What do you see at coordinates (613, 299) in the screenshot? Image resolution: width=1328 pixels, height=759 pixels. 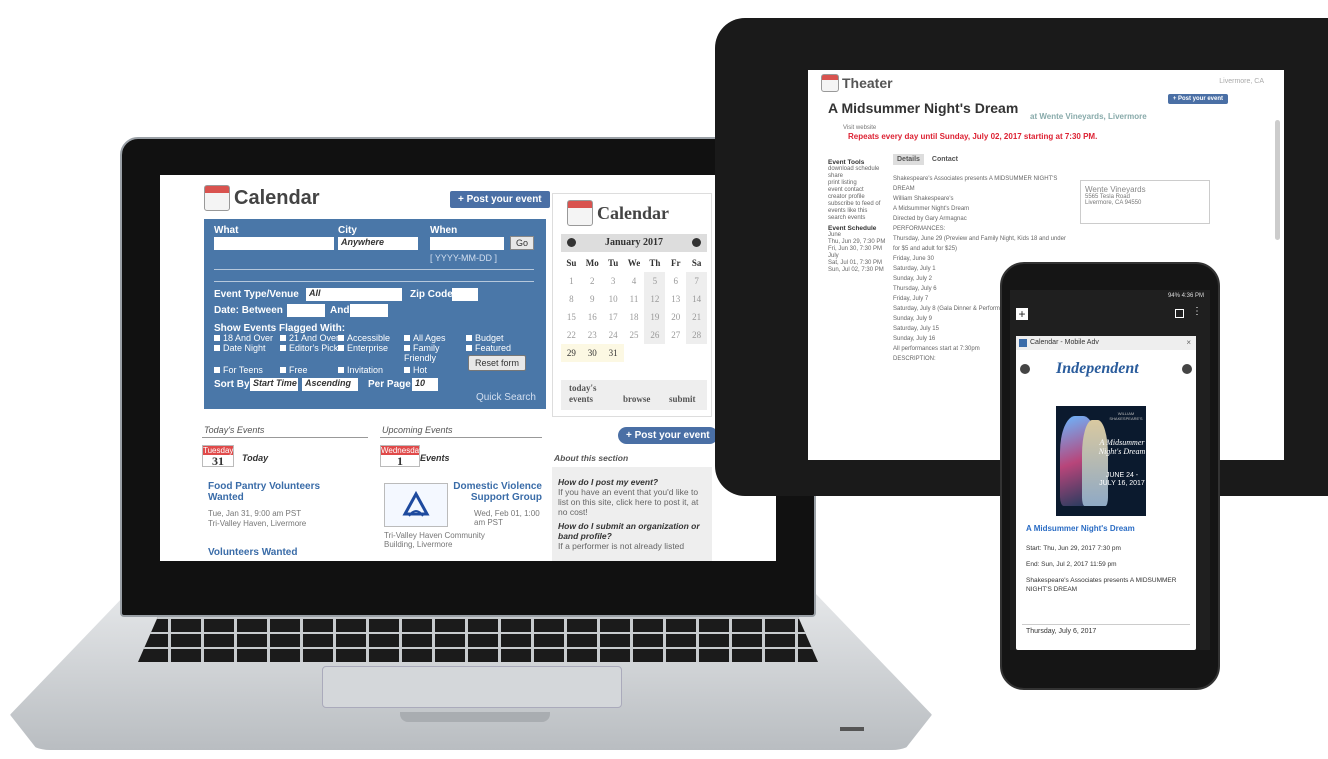 I see `calendar-day: 10` at bounding box center [613, 299].